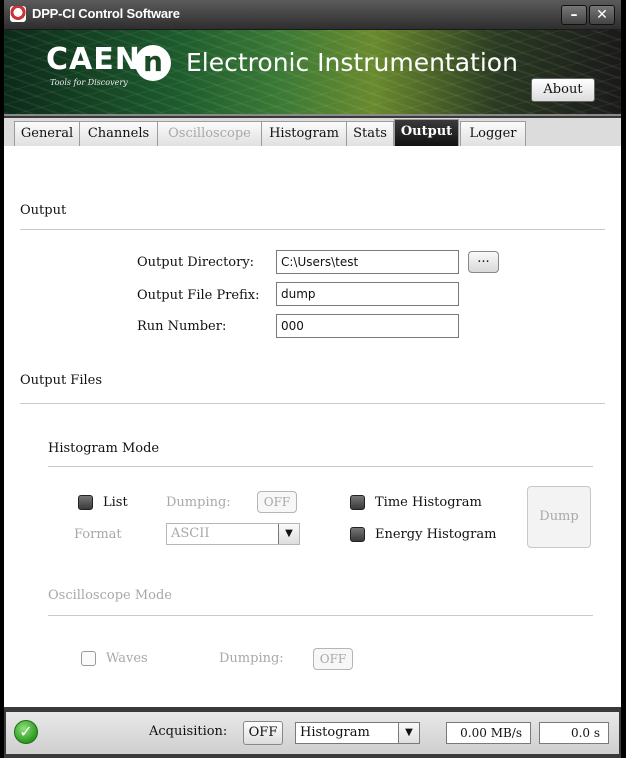 The image size is (626, 758). What do you see at coordinates (233, 534) in the screenshot?
I see `format-select: ASCII ▼` at bounding box center [233, 534].